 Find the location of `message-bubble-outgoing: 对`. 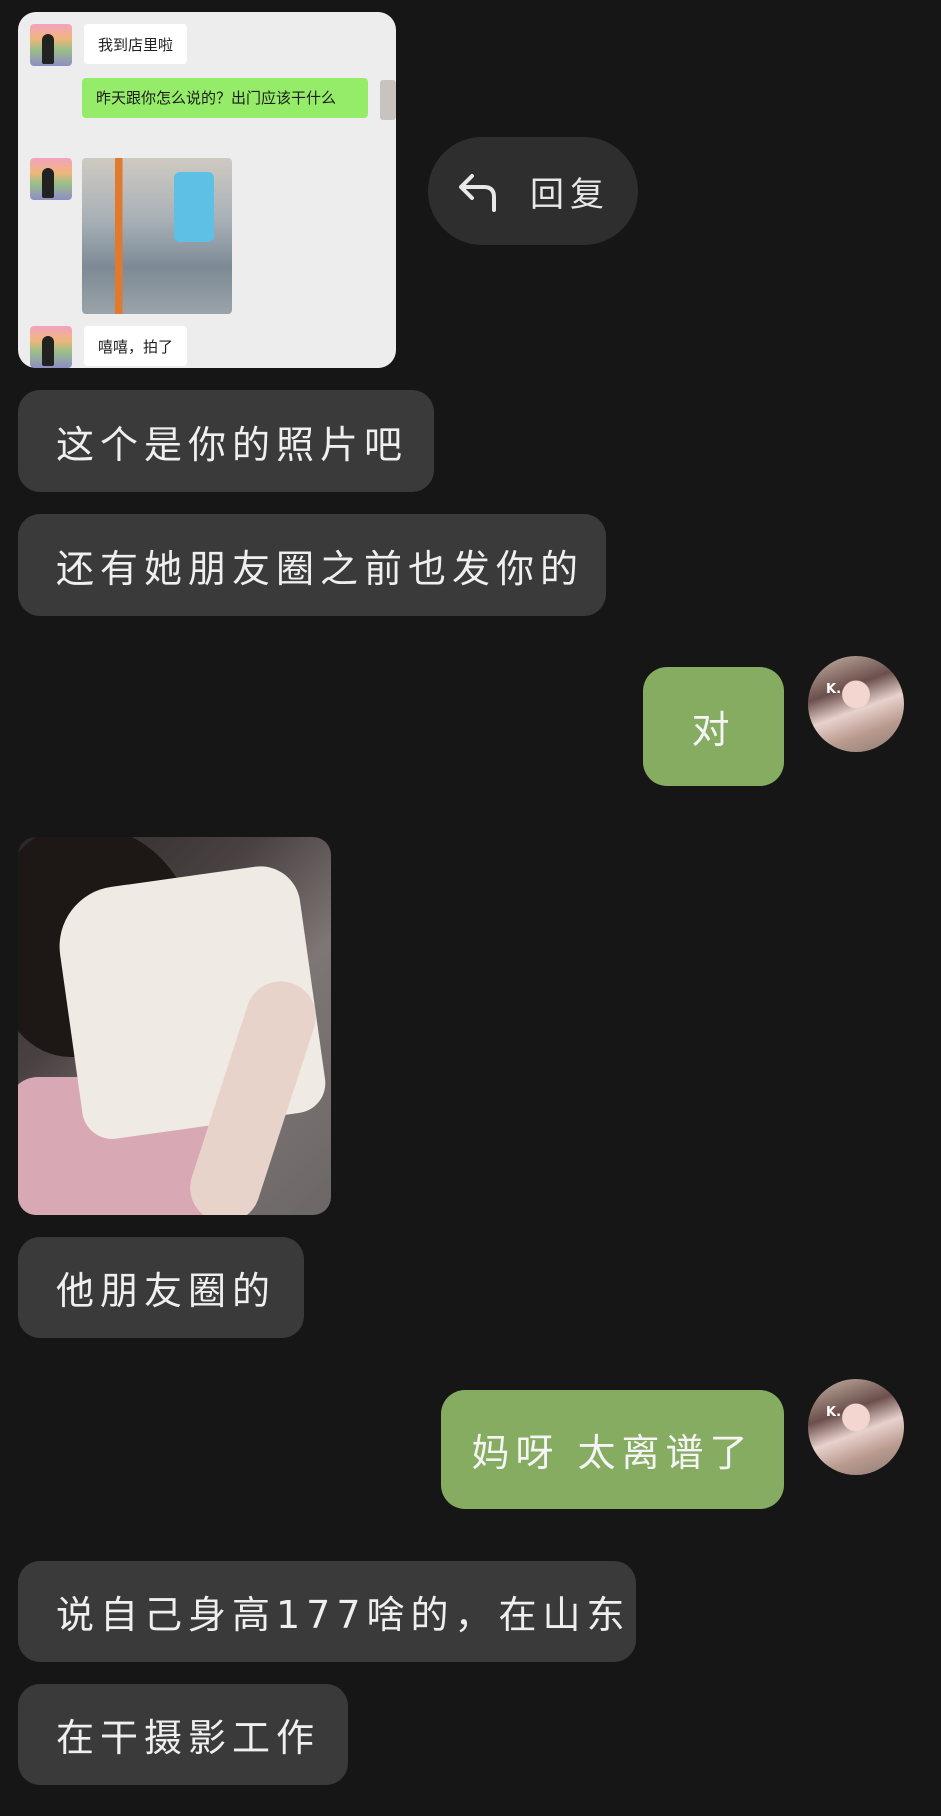

message-bubble-outgoing: 对 is located at coordinates (713, 726).